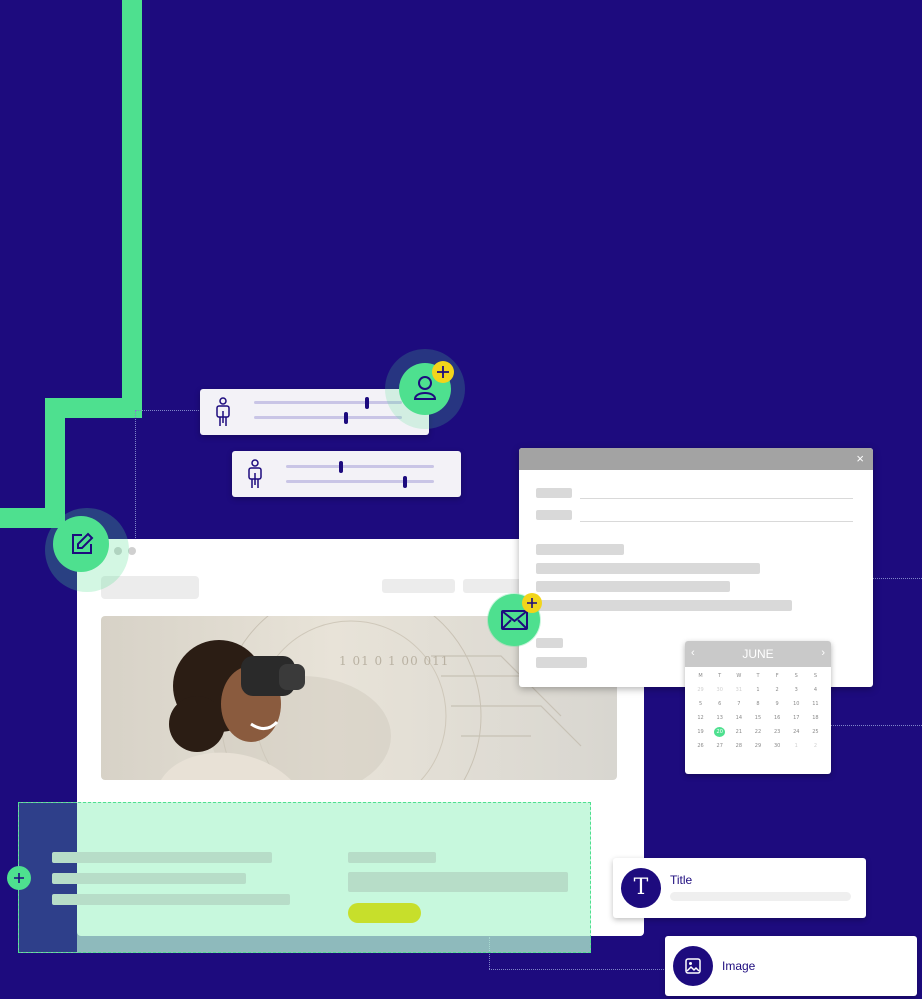  I want to click on calendar-day: 27, so click(719, 746).